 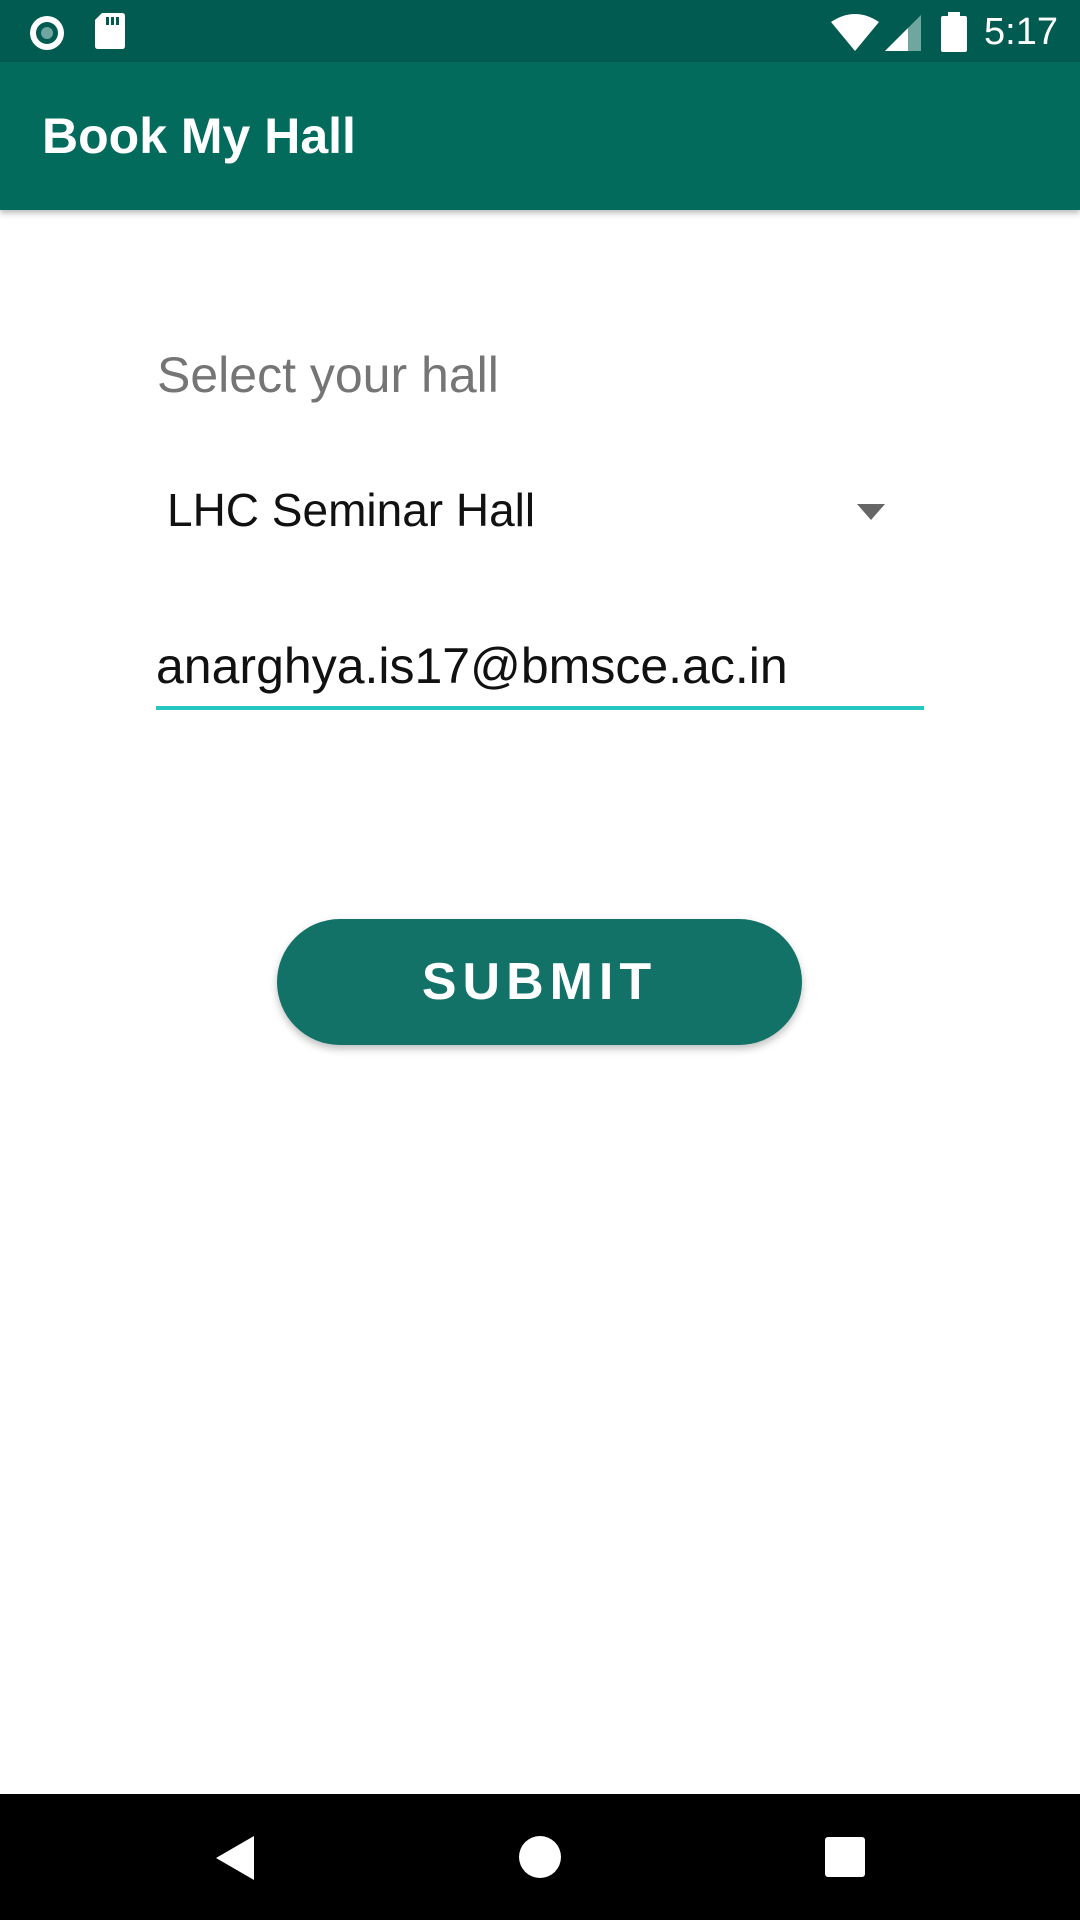 I want to click on app-title: Book My Hall, so click(x=199, y=136).